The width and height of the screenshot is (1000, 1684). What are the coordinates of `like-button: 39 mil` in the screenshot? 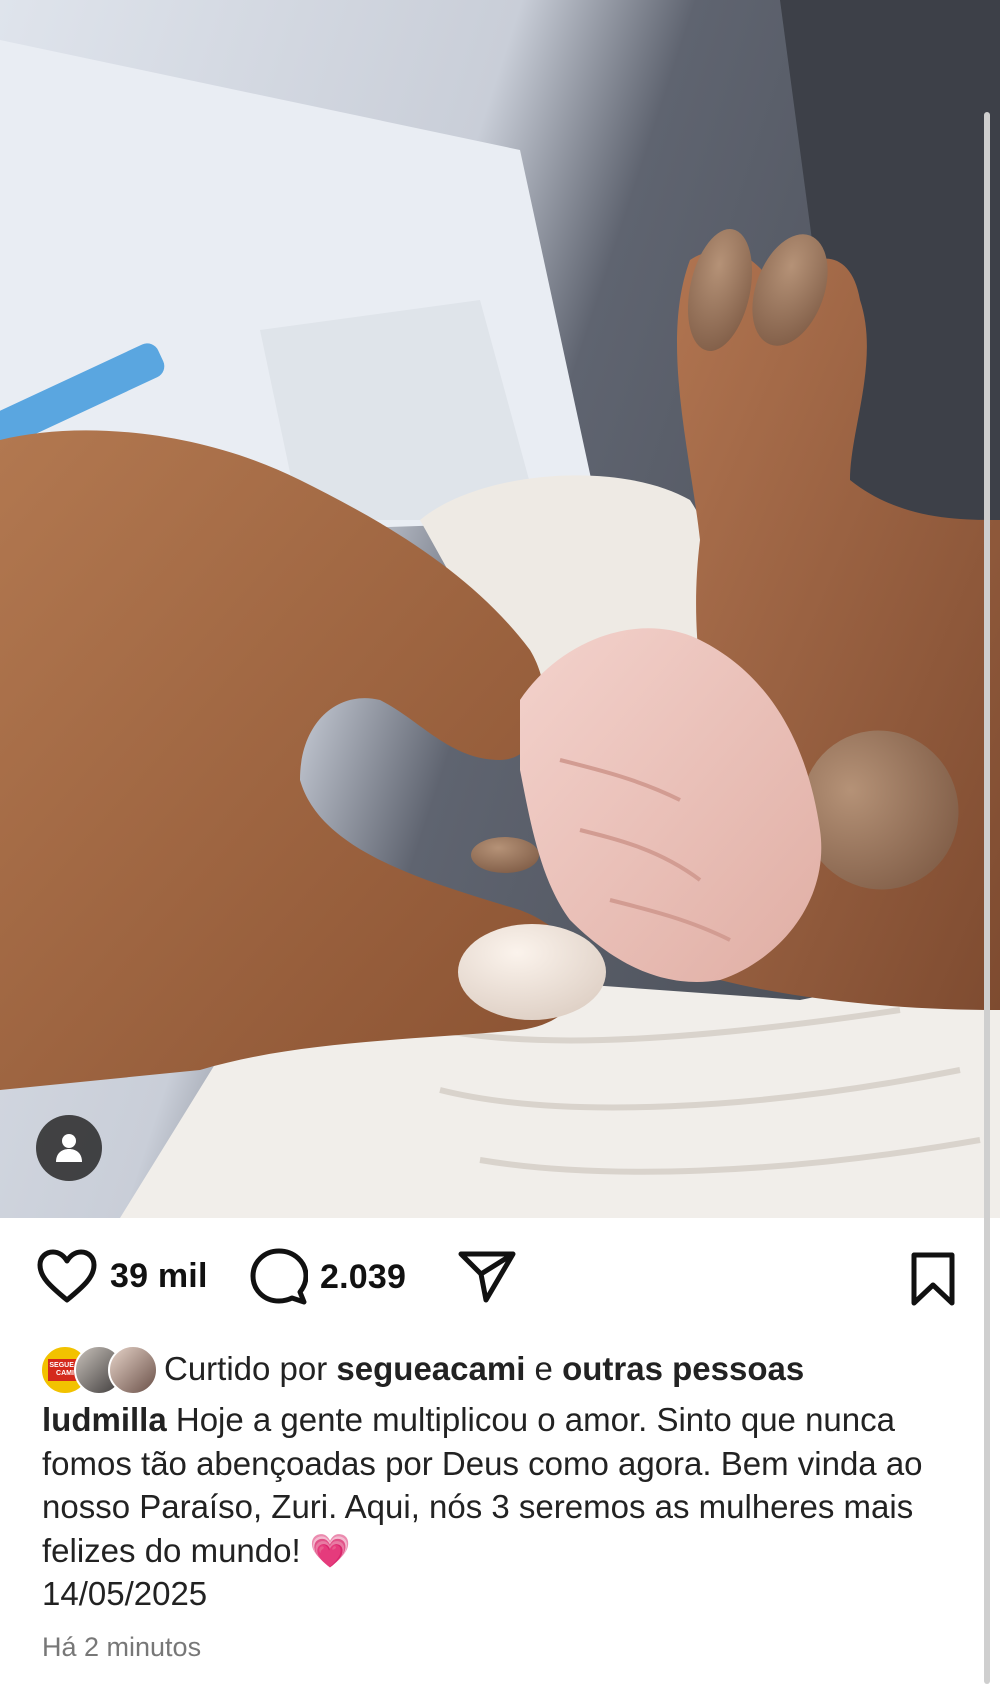 It's located at (122, 1276).